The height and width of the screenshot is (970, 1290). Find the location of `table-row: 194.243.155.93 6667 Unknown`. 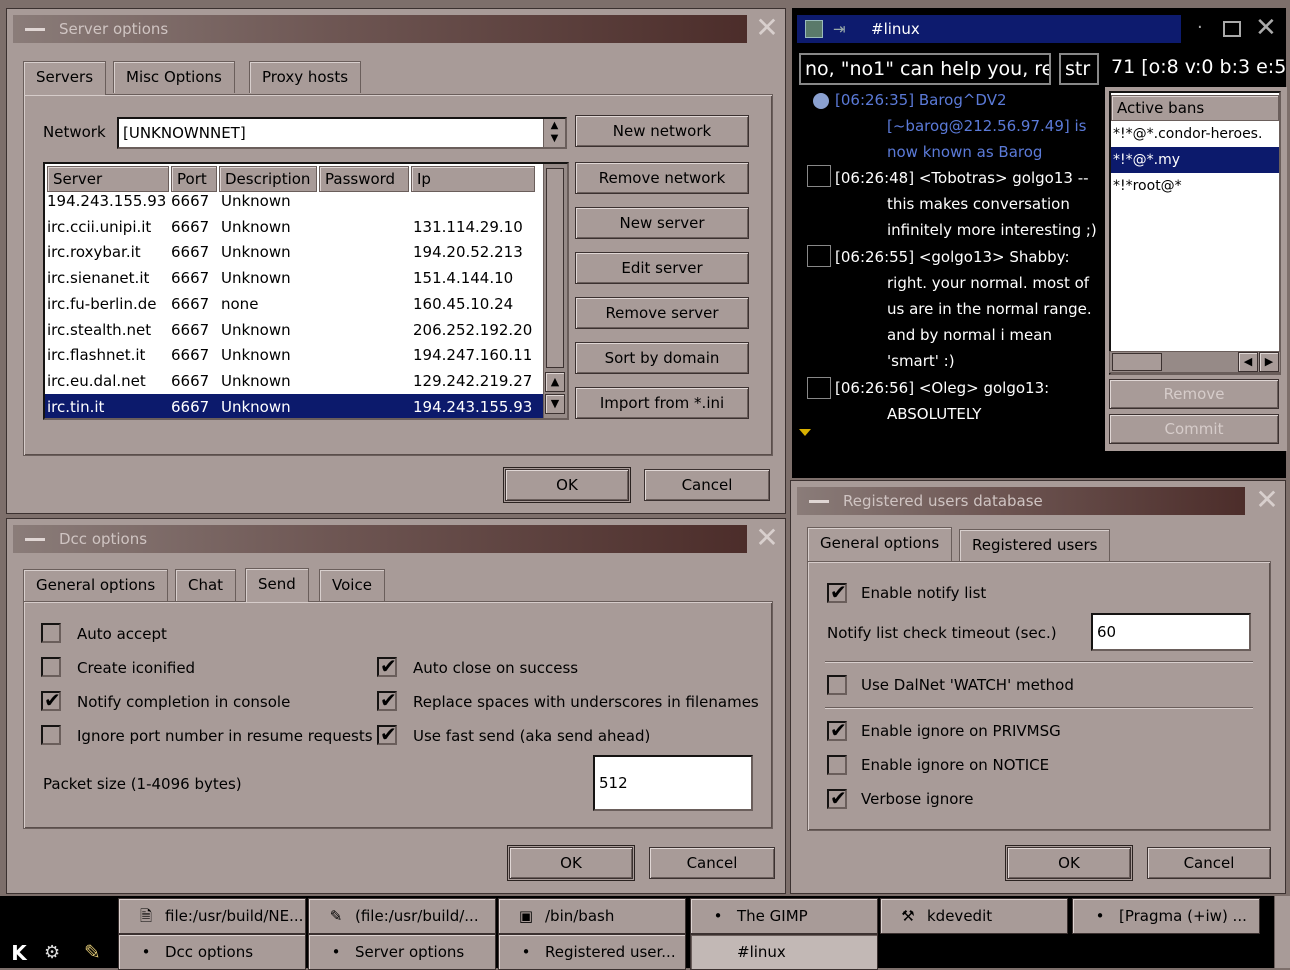

table-row: 194.243.155.93 6667 Unknown is located at coordinates (306, 201).